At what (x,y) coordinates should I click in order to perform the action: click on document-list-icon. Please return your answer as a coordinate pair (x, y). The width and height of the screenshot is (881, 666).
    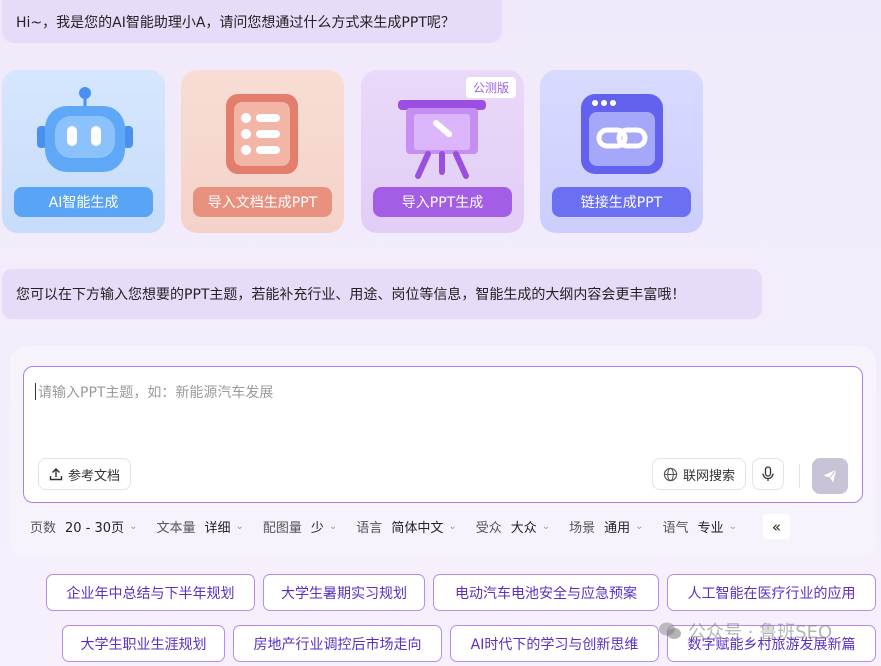
    Looking at the image, I should click on (262, 134).